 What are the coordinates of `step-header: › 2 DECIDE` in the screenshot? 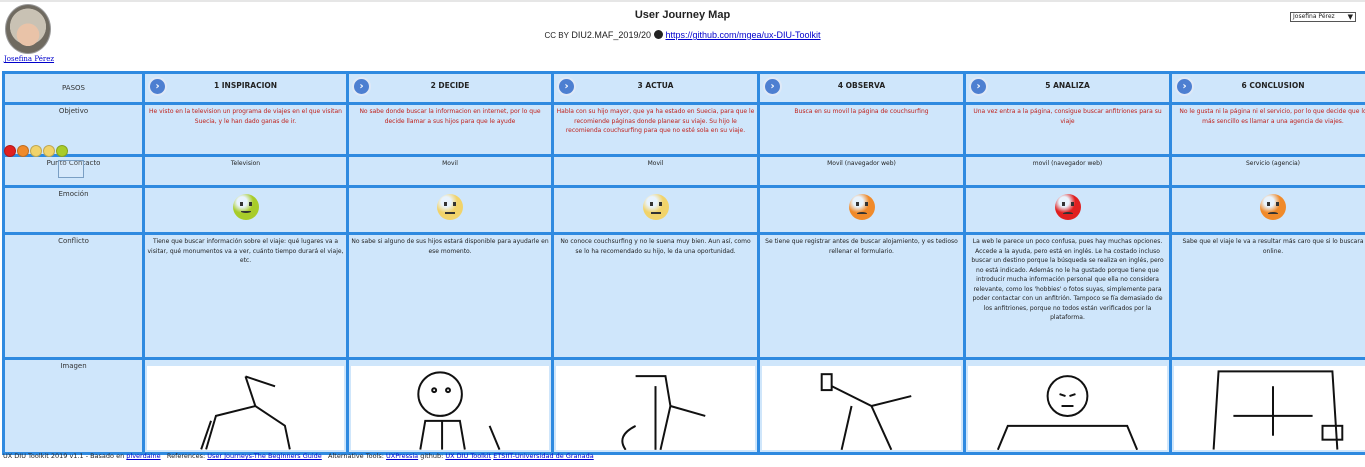 It's located at (450, 88).